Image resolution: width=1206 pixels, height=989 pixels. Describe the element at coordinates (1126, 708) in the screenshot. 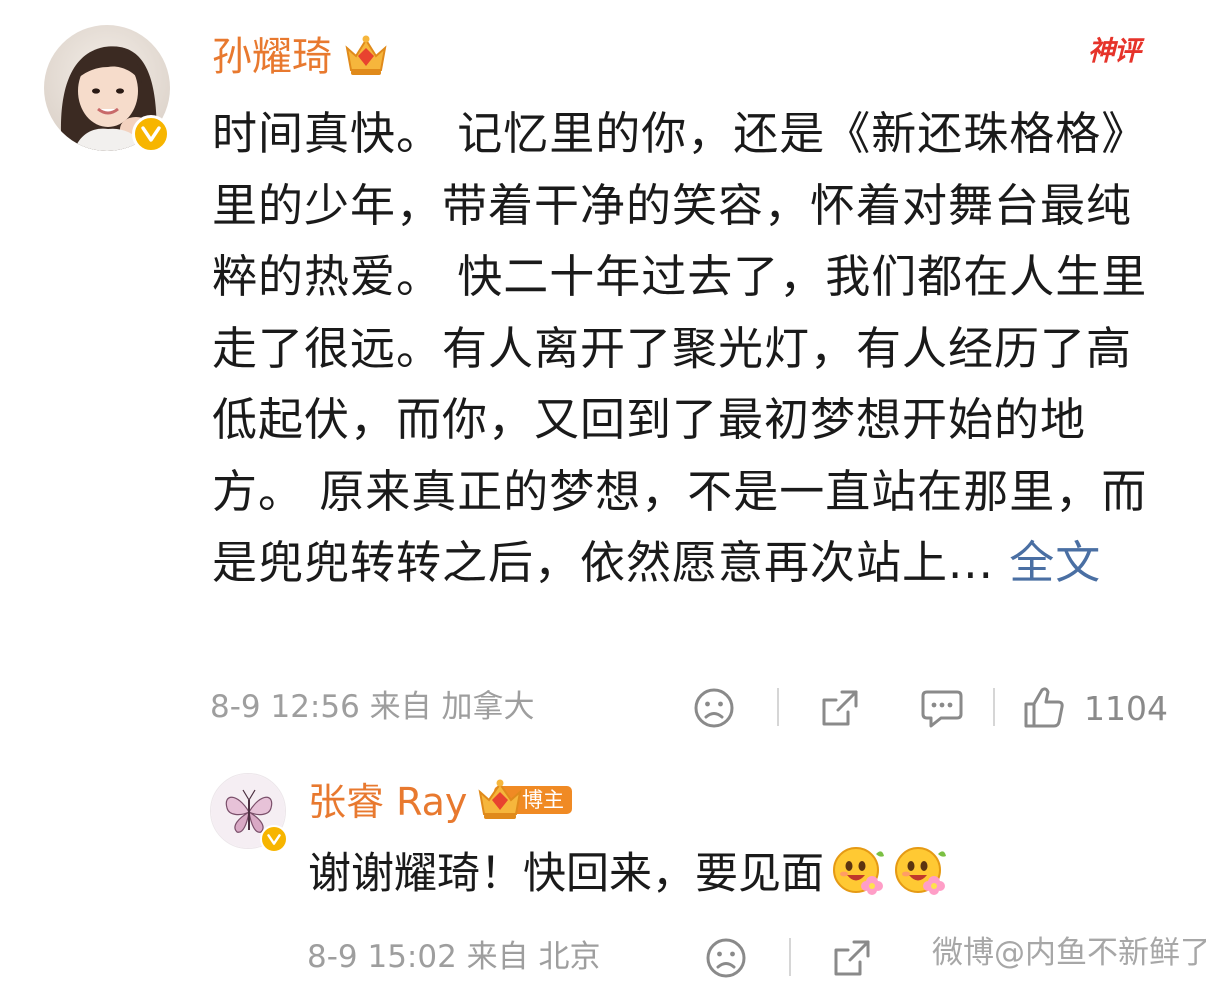

I see `like-count: 1104` at that location.